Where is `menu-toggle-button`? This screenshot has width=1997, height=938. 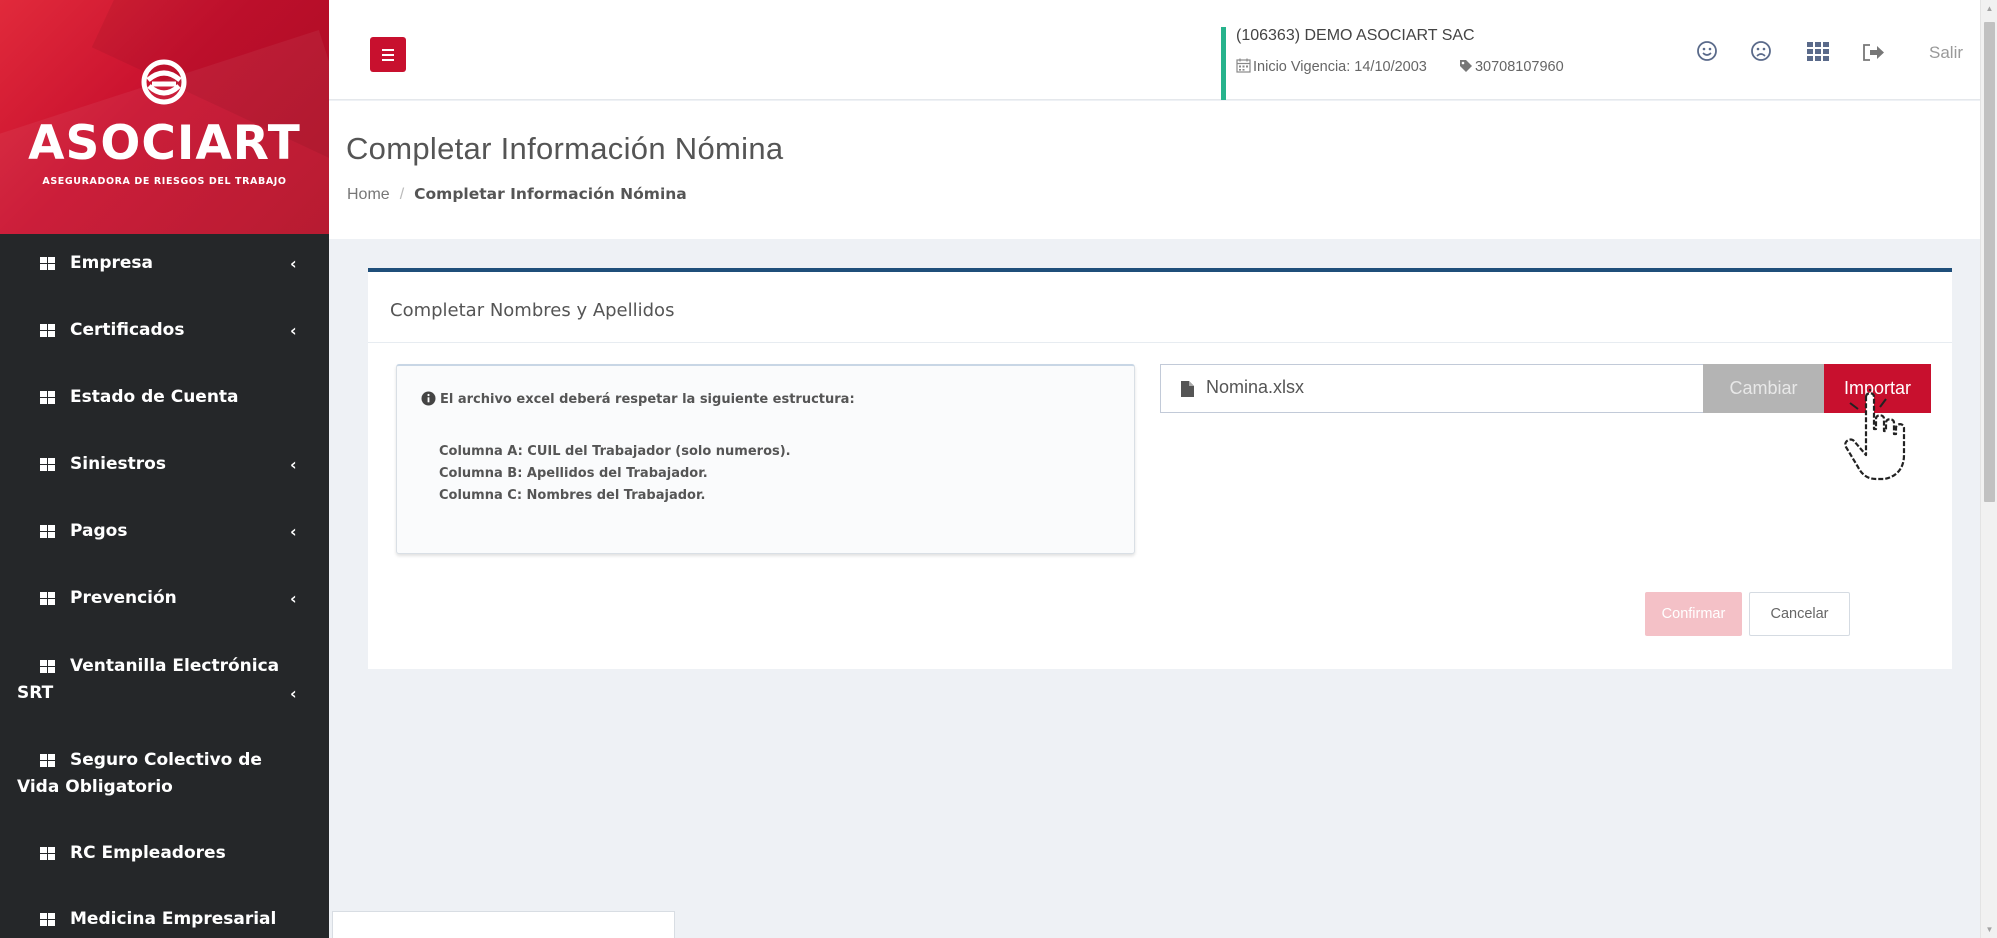
menu-toggle-button is located at coordinates (388, 54).